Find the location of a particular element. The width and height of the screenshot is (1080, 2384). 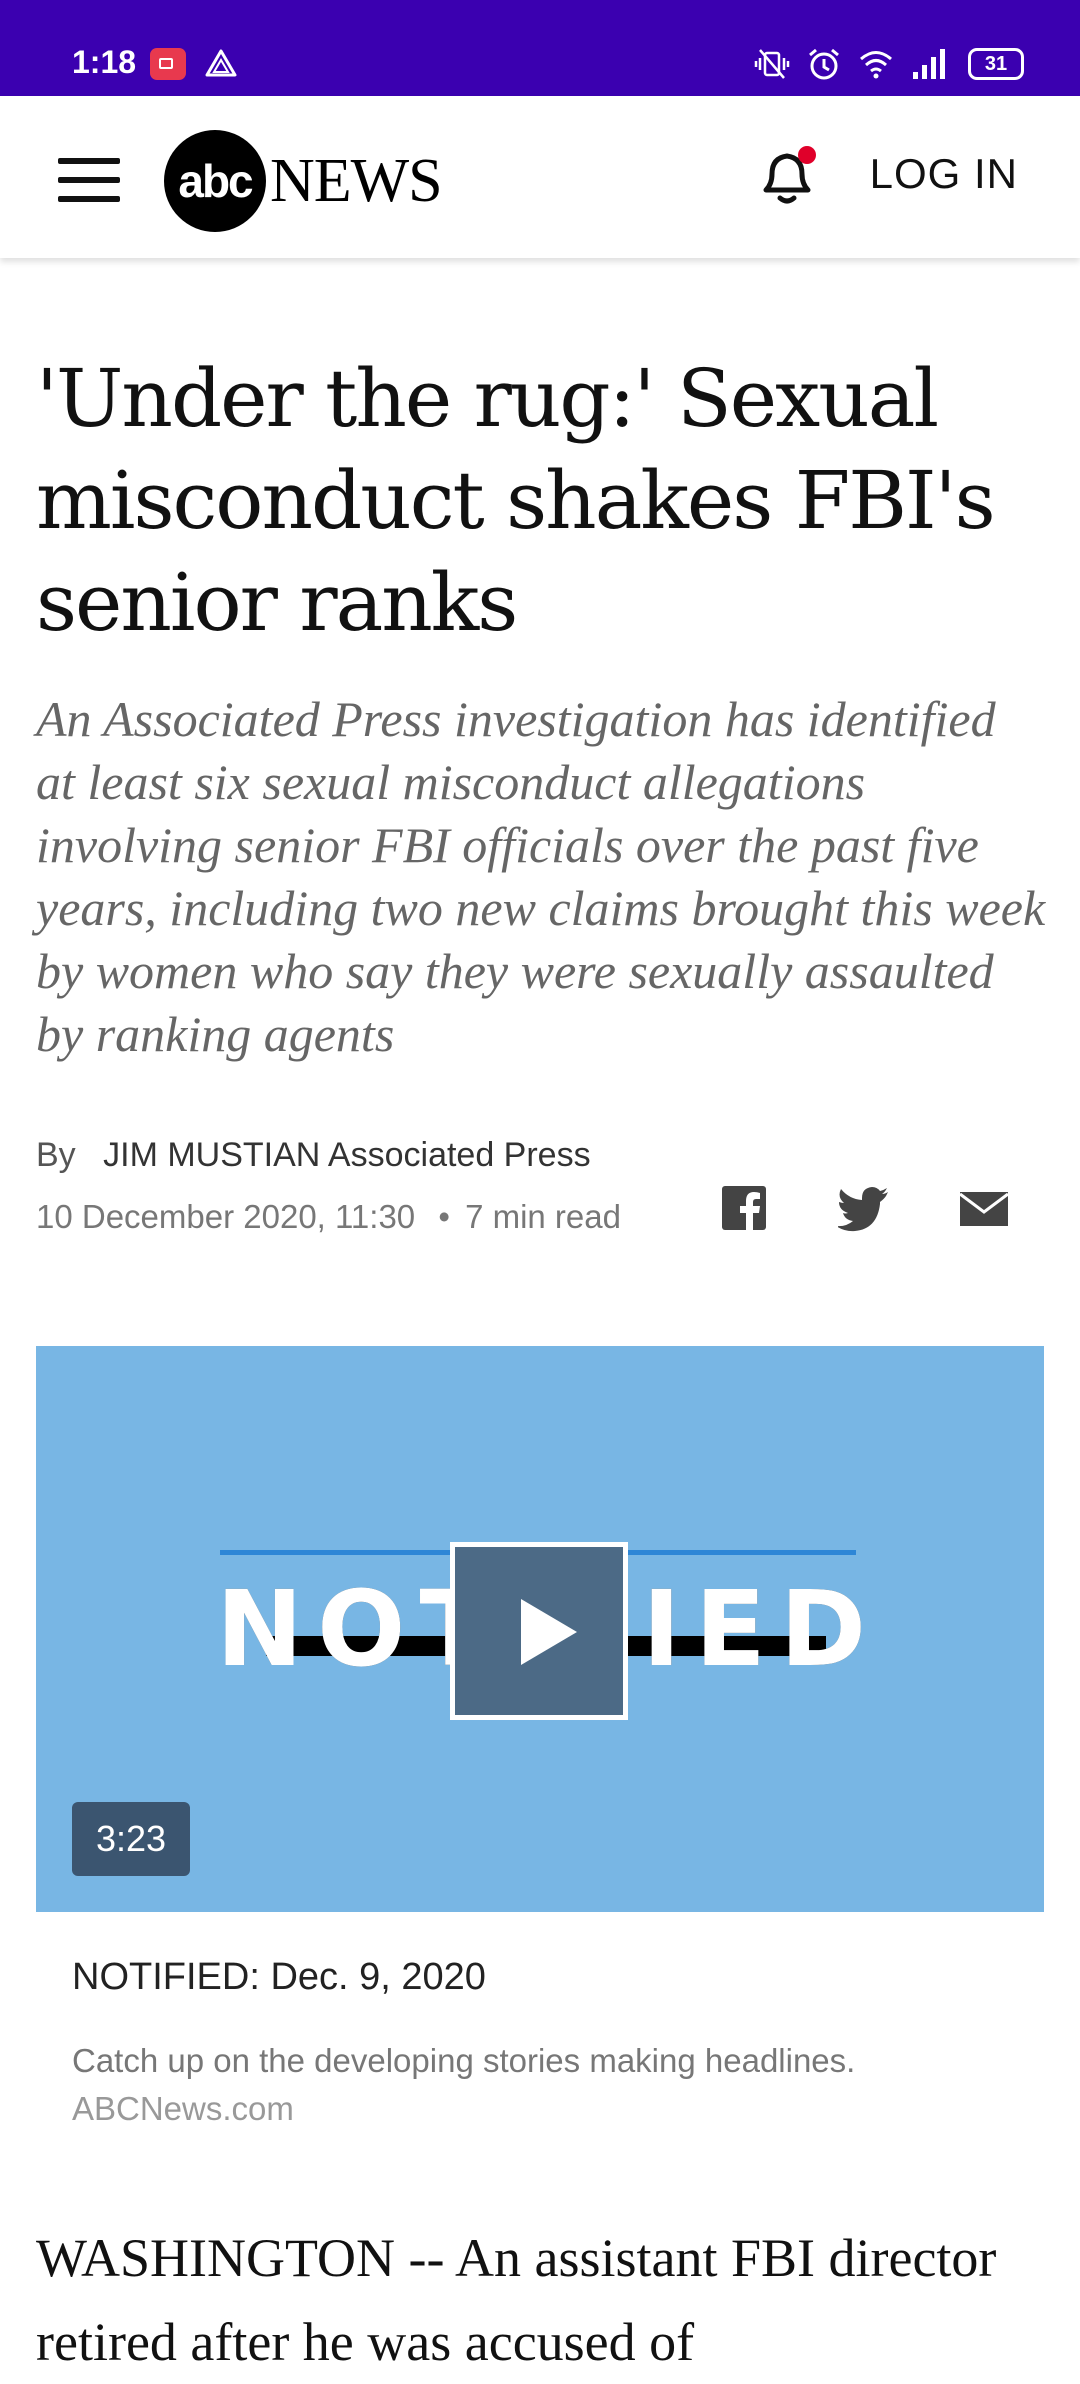

screen-record-icon is located at coordinates (168, 64).